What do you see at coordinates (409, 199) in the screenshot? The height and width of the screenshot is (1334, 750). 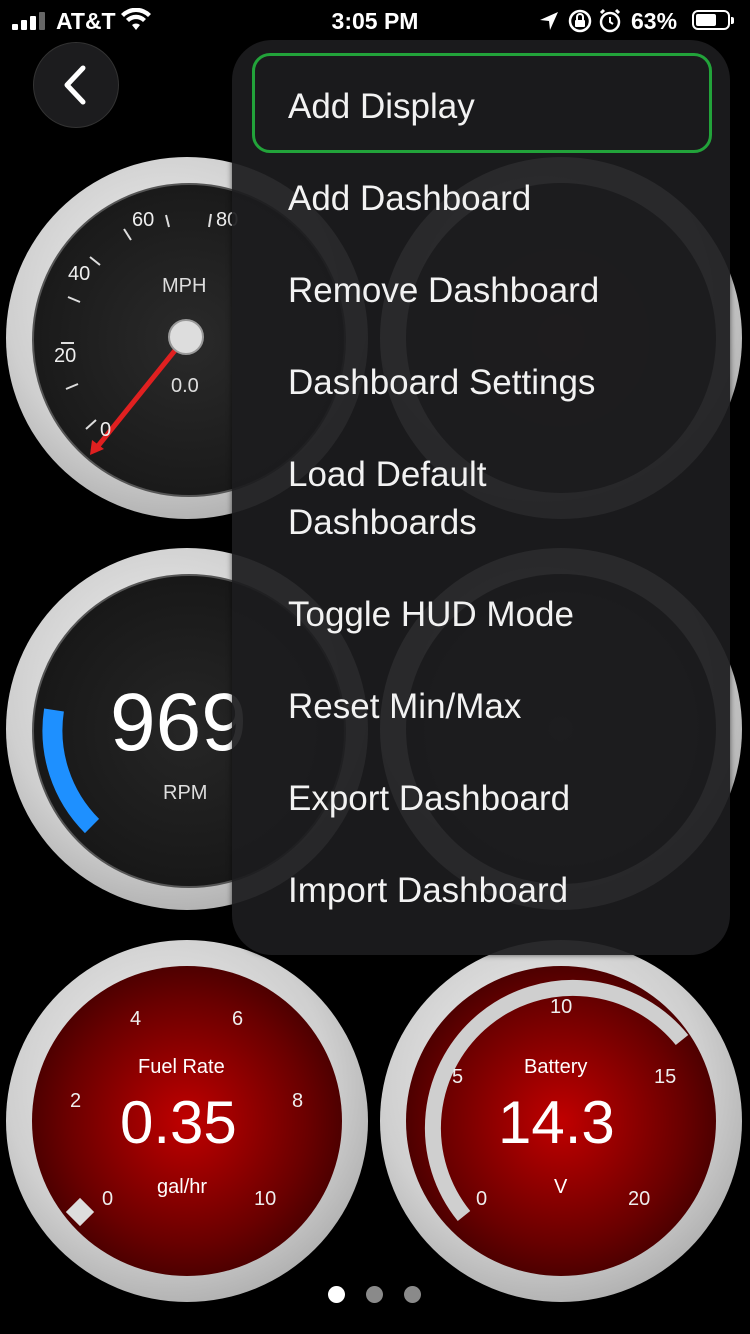 I see `menu-item-add-dashboard: Add Dashboard` at bounding box center [409, 199].